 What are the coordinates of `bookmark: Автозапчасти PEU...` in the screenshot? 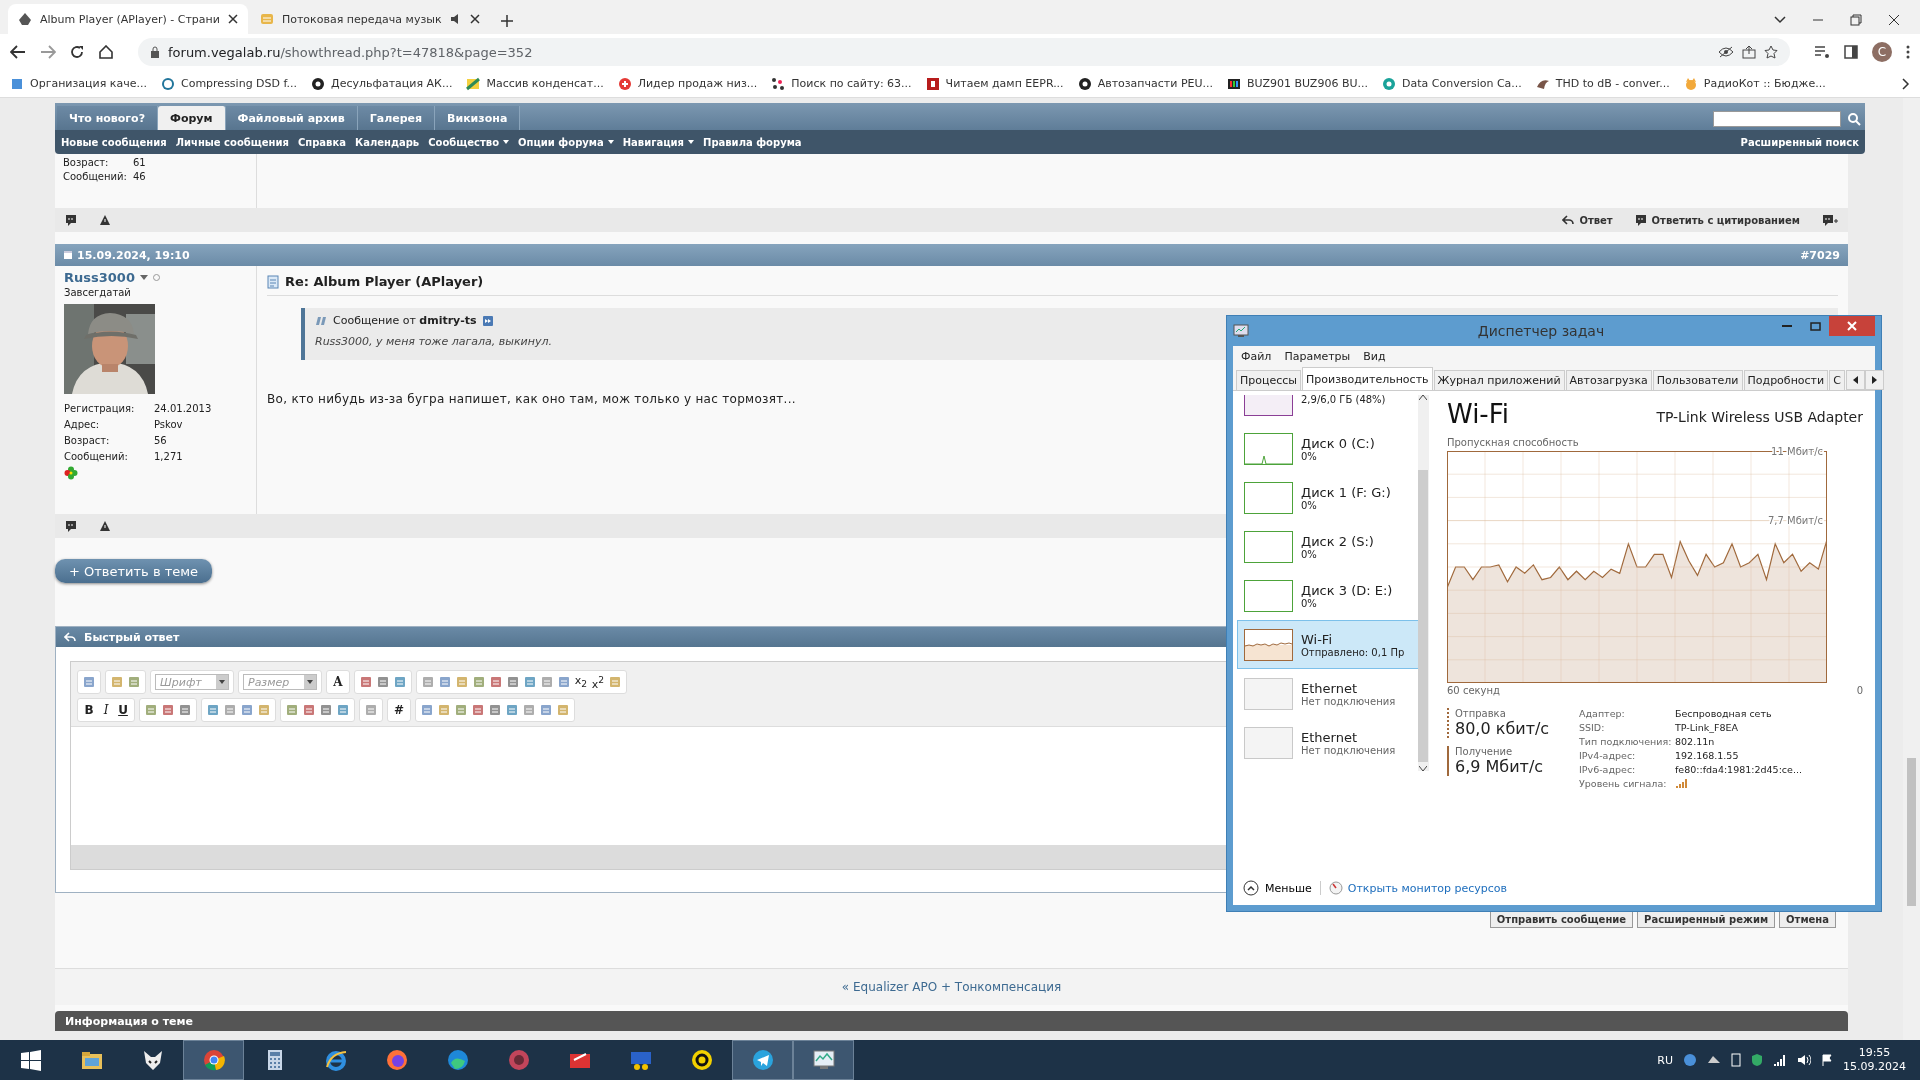 It's located at (1145, 83).